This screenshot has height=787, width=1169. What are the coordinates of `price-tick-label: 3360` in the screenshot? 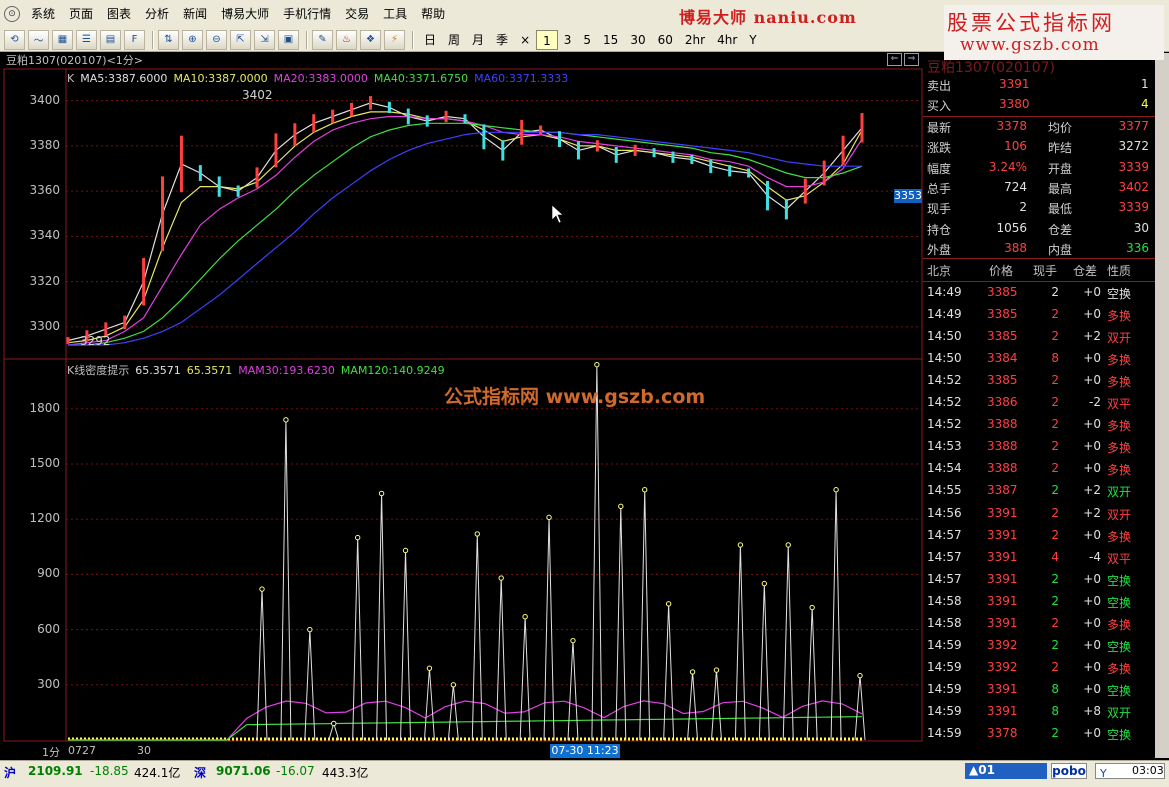 It's located at (44, 190).